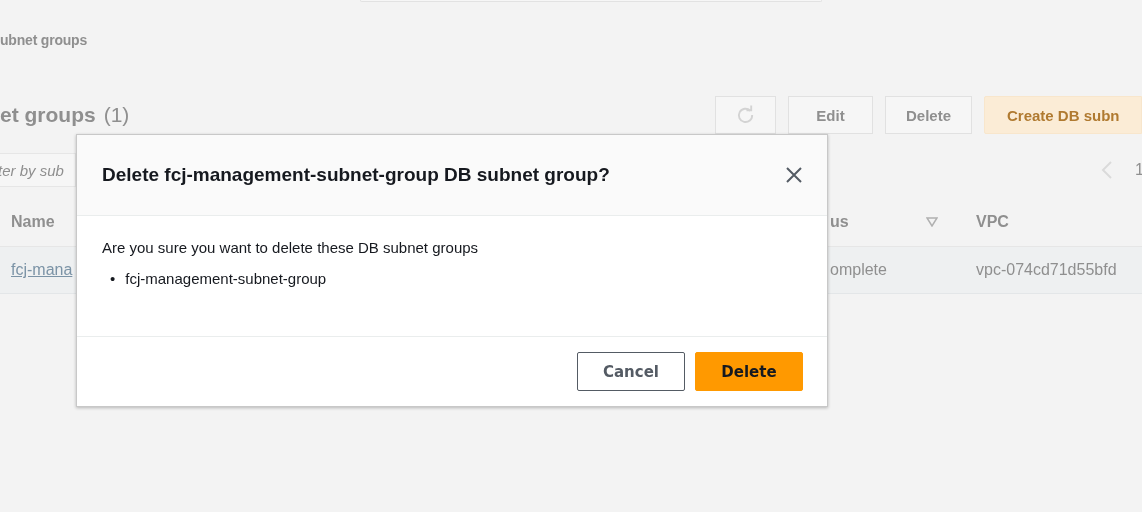 The height and width of the screenshot is (512, 1142). Describe the element at coordinates (749, 371) in the screenshot. I see `delete-button: Delete` at that location.